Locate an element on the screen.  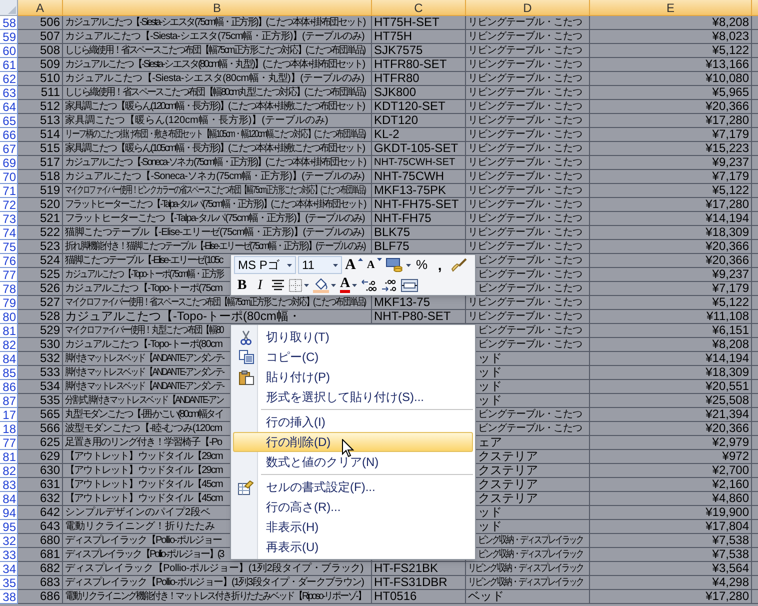
row-header: 32 is located at coordinates (9, 541).